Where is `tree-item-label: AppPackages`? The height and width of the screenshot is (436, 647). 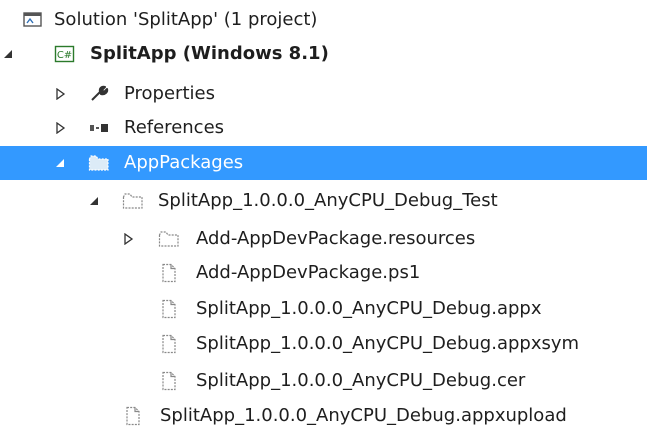 tree-item-label: AppPackages is located at coordinates (184, 162).